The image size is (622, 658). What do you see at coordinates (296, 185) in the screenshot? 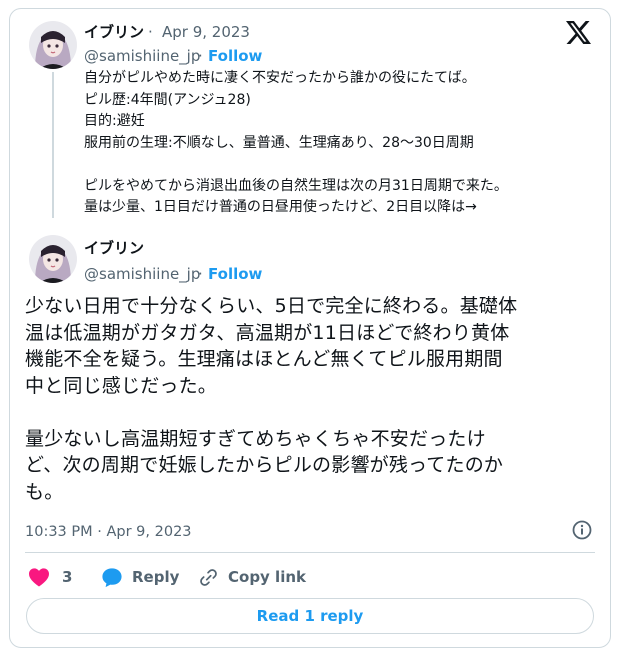
I see `parent-text-line: ピルをやめてから消退出血後の自然生理は次の月31日周期で来た。` at bounding box center [296, 185].